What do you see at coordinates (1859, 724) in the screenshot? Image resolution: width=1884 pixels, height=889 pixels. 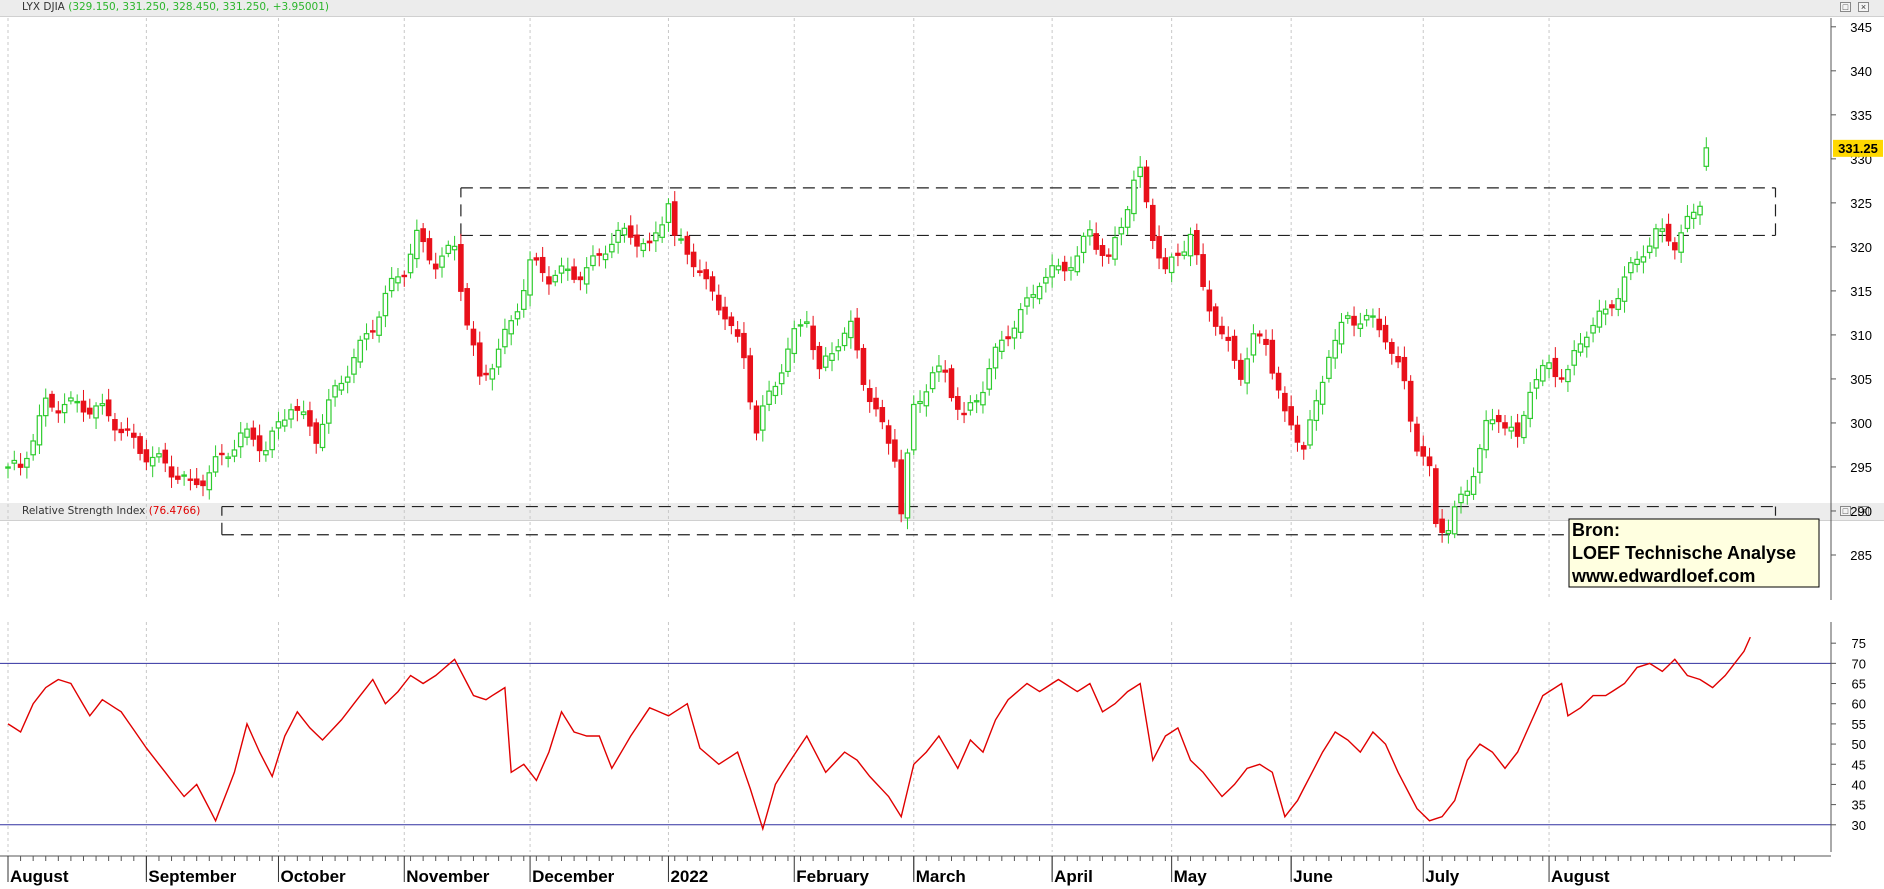 I see `rsi-tick-label: 55` at bounding box center [1859, 724].